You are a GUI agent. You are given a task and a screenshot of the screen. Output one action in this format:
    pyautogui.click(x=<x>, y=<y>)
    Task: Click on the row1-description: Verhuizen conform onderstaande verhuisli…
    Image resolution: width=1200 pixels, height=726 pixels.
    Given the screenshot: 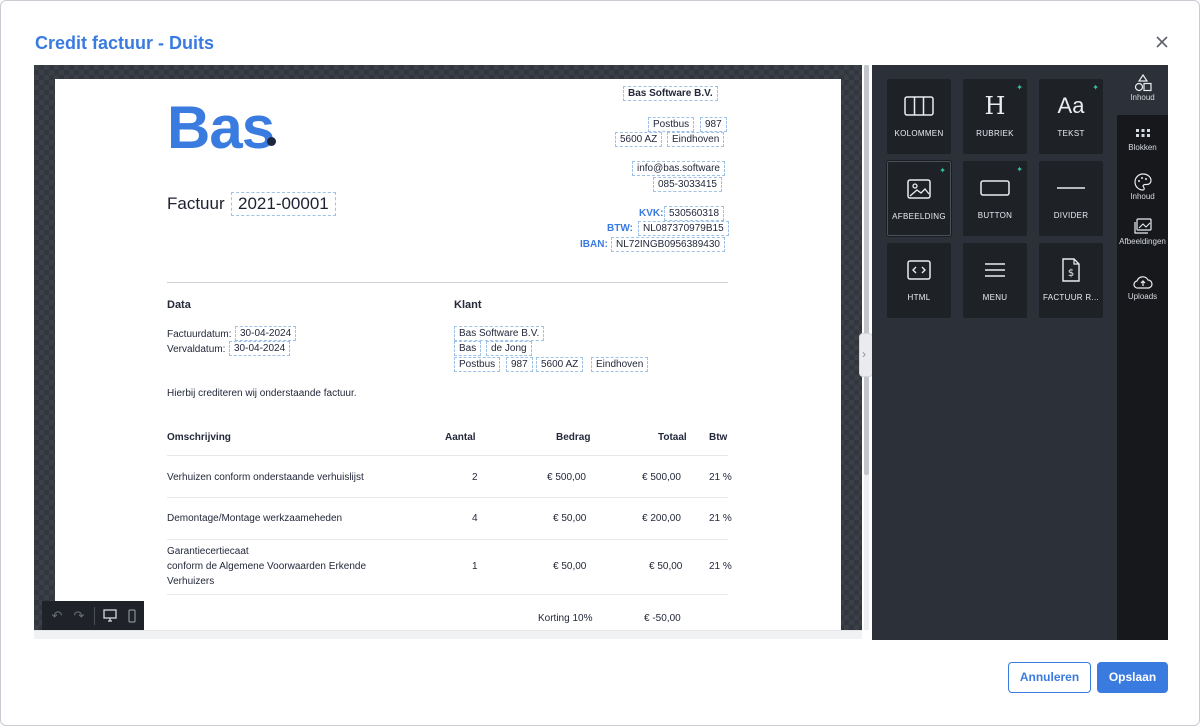 What is the action you would take?
    pyautogui.click(x=265, y=477)
    